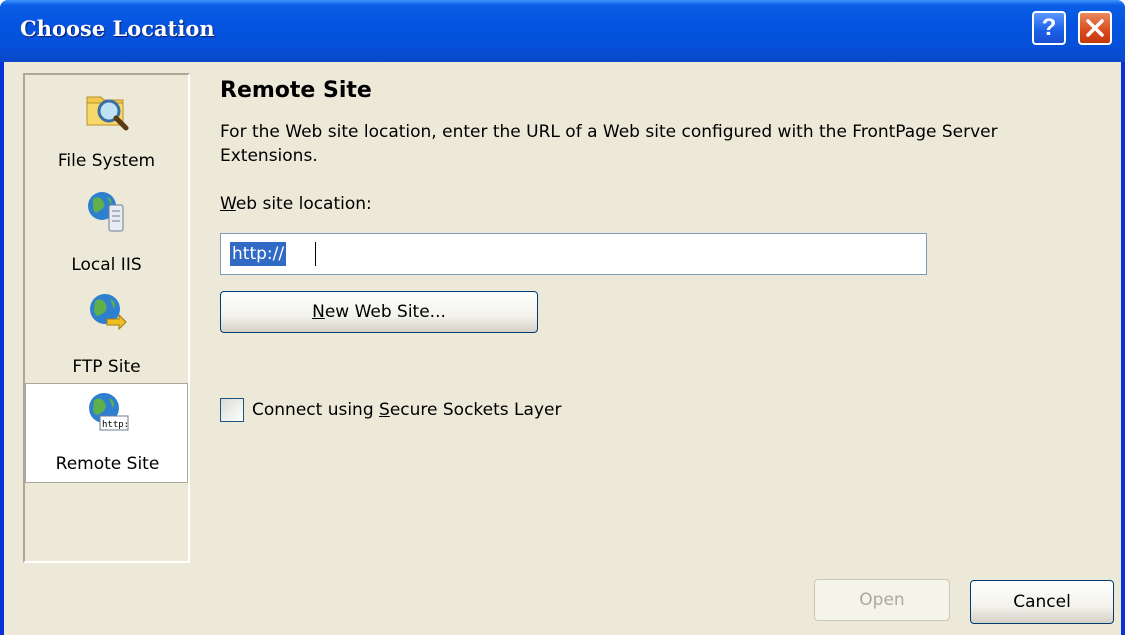 The image size is (1125, 635). What do you see at coordinates (573, 254) in the screenshot?
I see `web-site-location-input: http://` at bounding box center [573, 254].